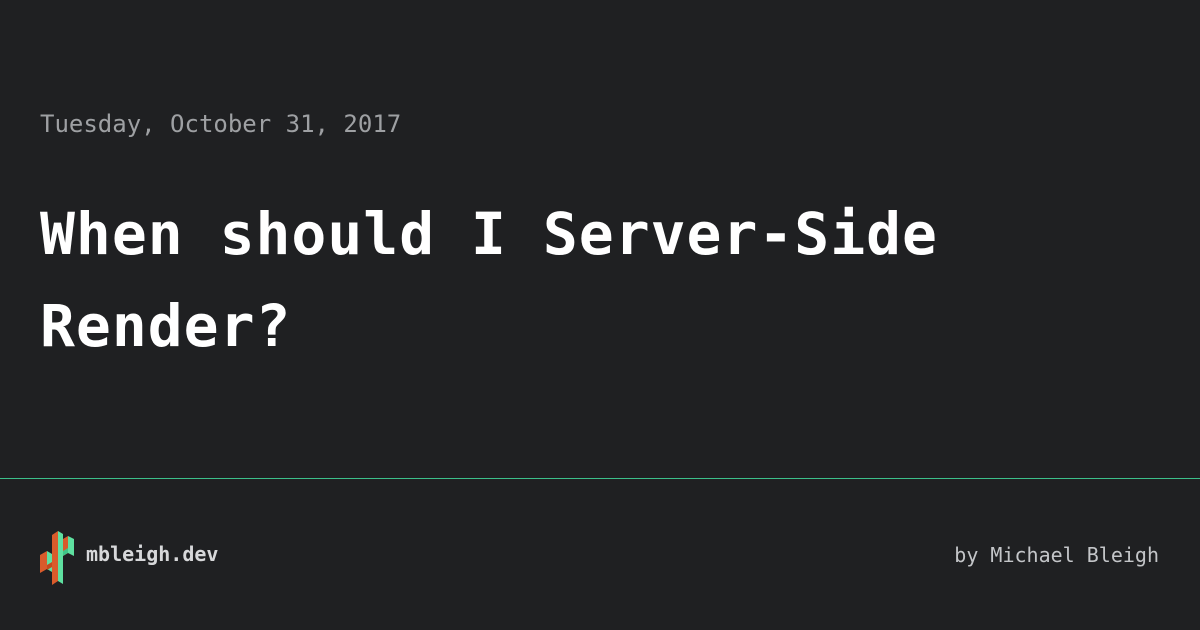 This screenshot has height=630, width=1200. What do you see at coordinates (600, 478) in the screenshot?
I see `footer-divider` at bounding box center [600, 478].